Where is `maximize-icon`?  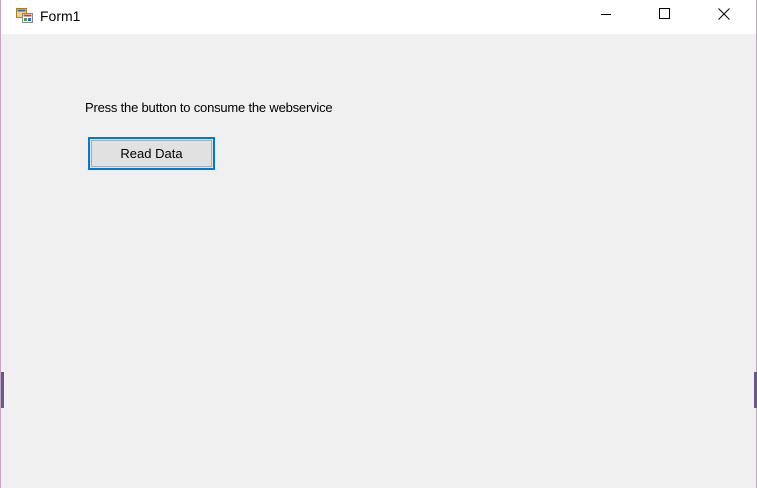 maximize-icon is located at coordinates (665, 16).